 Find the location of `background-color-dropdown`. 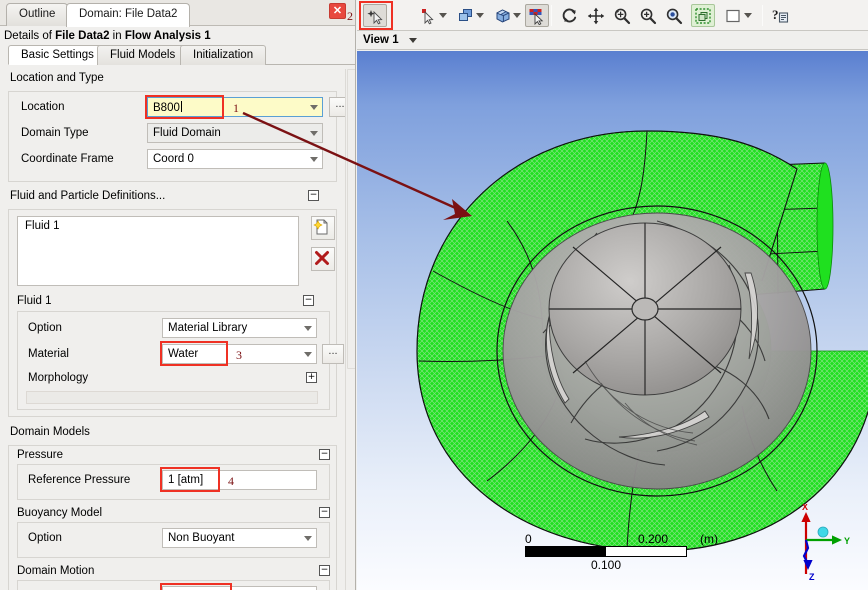

background-color-dropdown is located at coordinates (747, 15).